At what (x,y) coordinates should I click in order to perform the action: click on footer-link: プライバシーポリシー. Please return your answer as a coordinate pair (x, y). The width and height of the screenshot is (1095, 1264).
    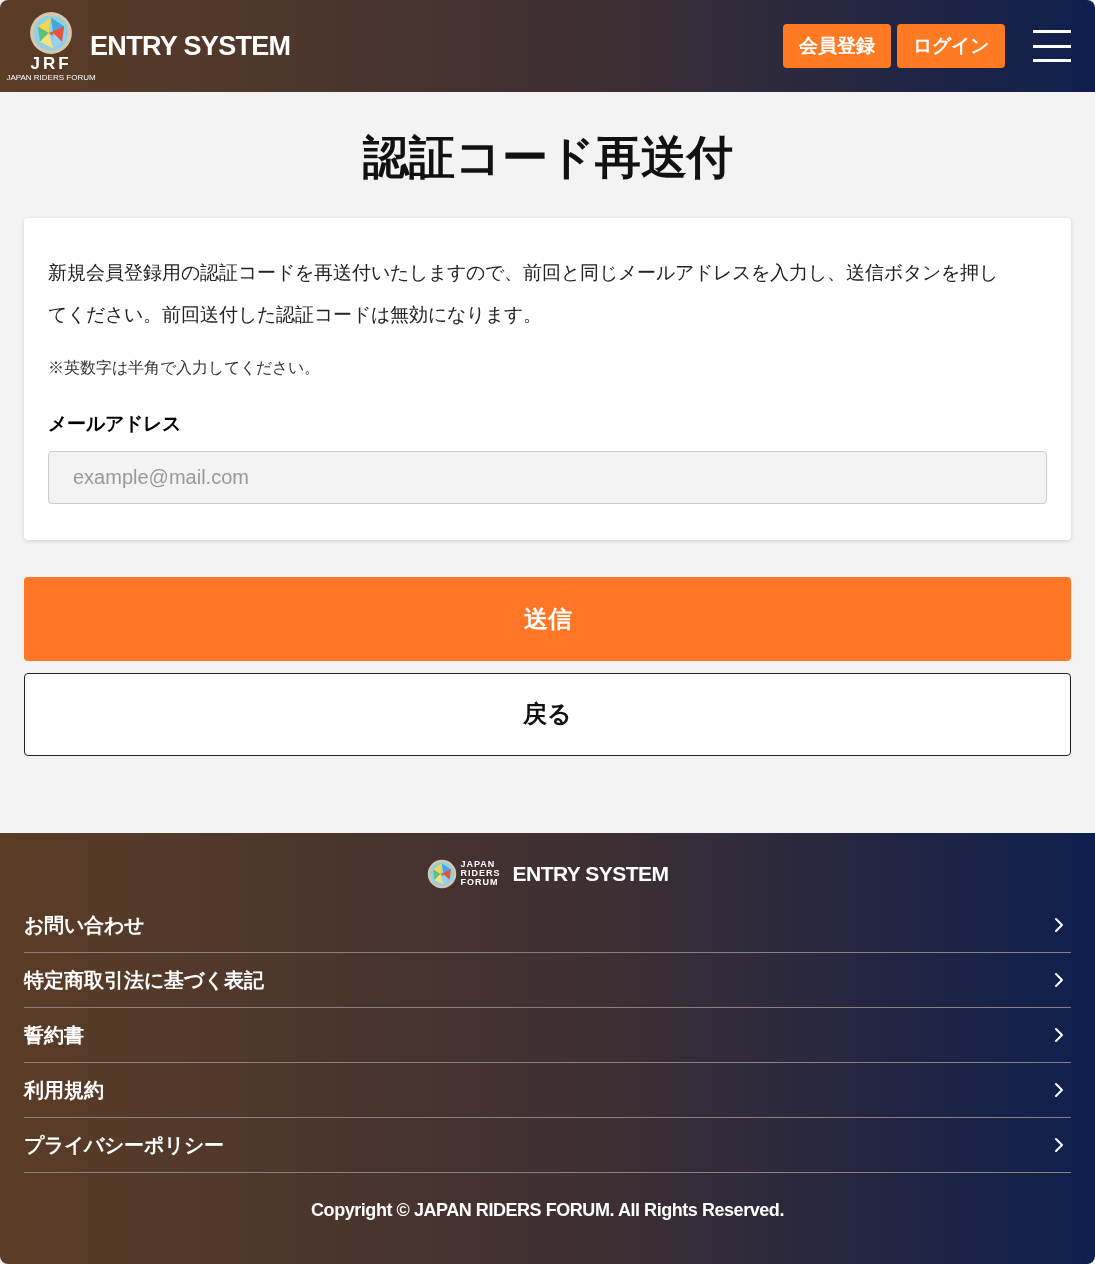
    Looking at the image, I should click on (547, 1145).